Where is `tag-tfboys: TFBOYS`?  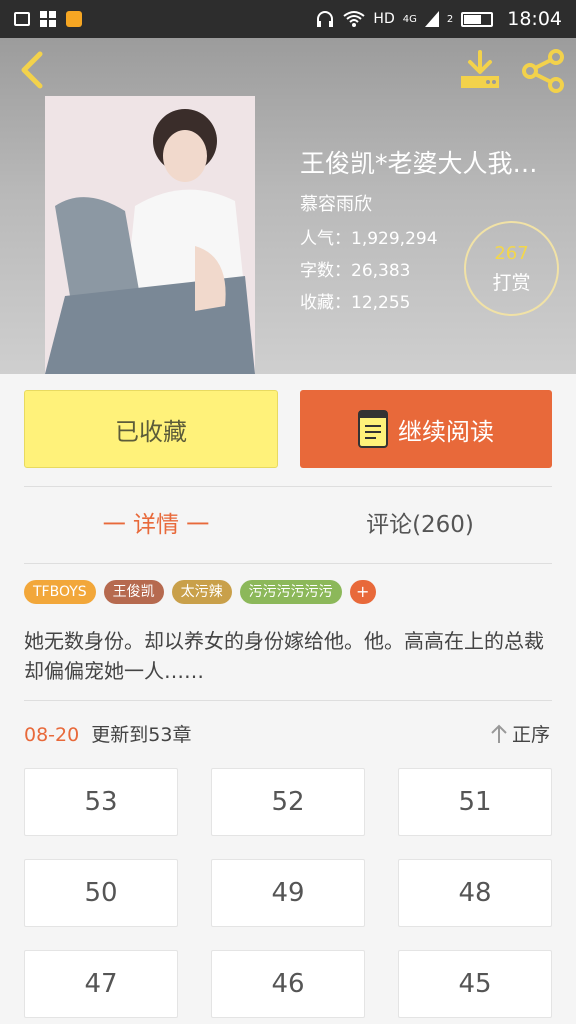 tag-tfboys: TFBOYS is located at coordinates (60, 592).